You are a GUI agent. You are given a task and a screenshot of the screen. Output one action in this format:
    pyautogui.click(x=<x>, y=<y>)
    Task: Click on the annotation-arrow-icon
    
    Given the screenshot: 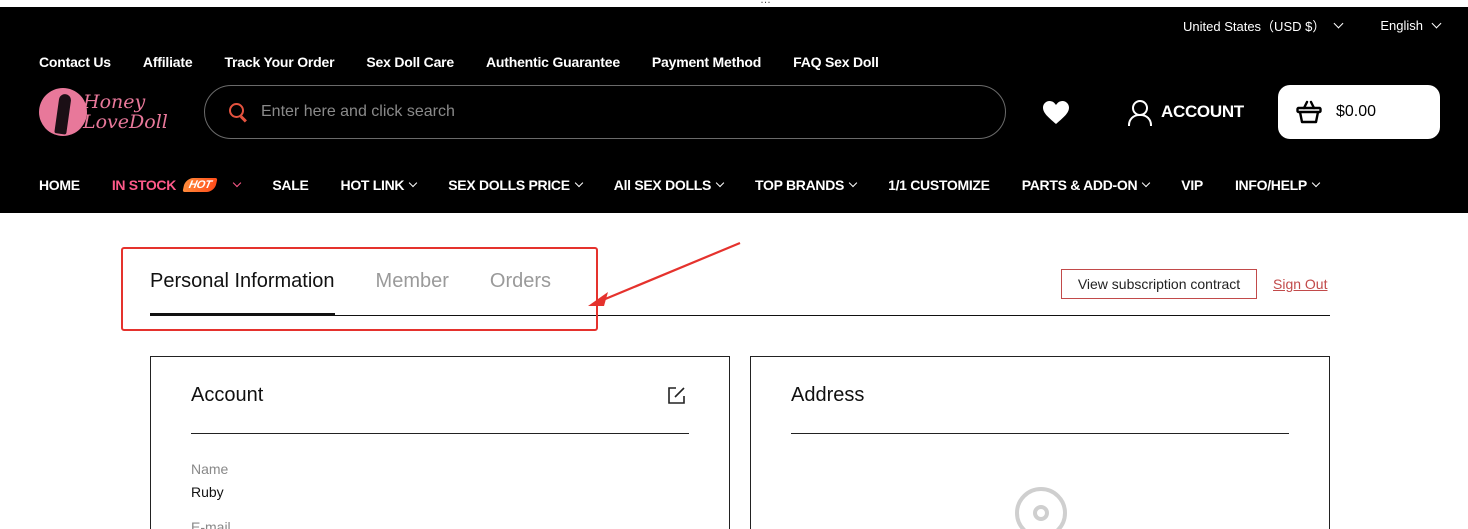 What is the action you would take?
    pyautogui.click(x=664, y=273)
    